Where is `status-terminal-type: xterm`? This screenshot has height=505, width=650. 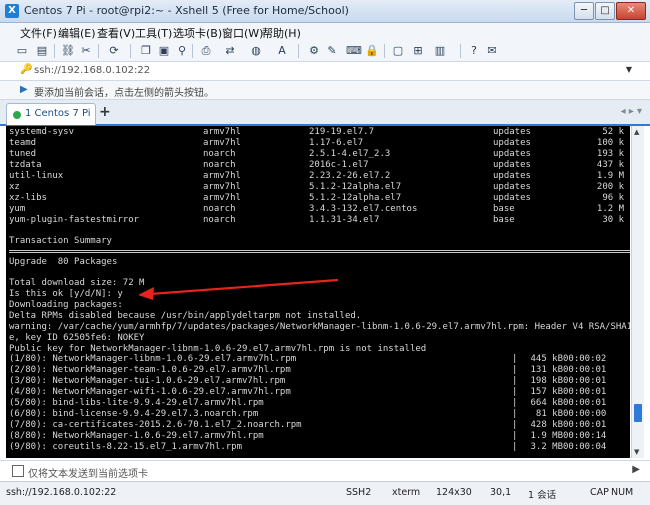 status-terminal-type: xterm is located at coordinates (406, 492).